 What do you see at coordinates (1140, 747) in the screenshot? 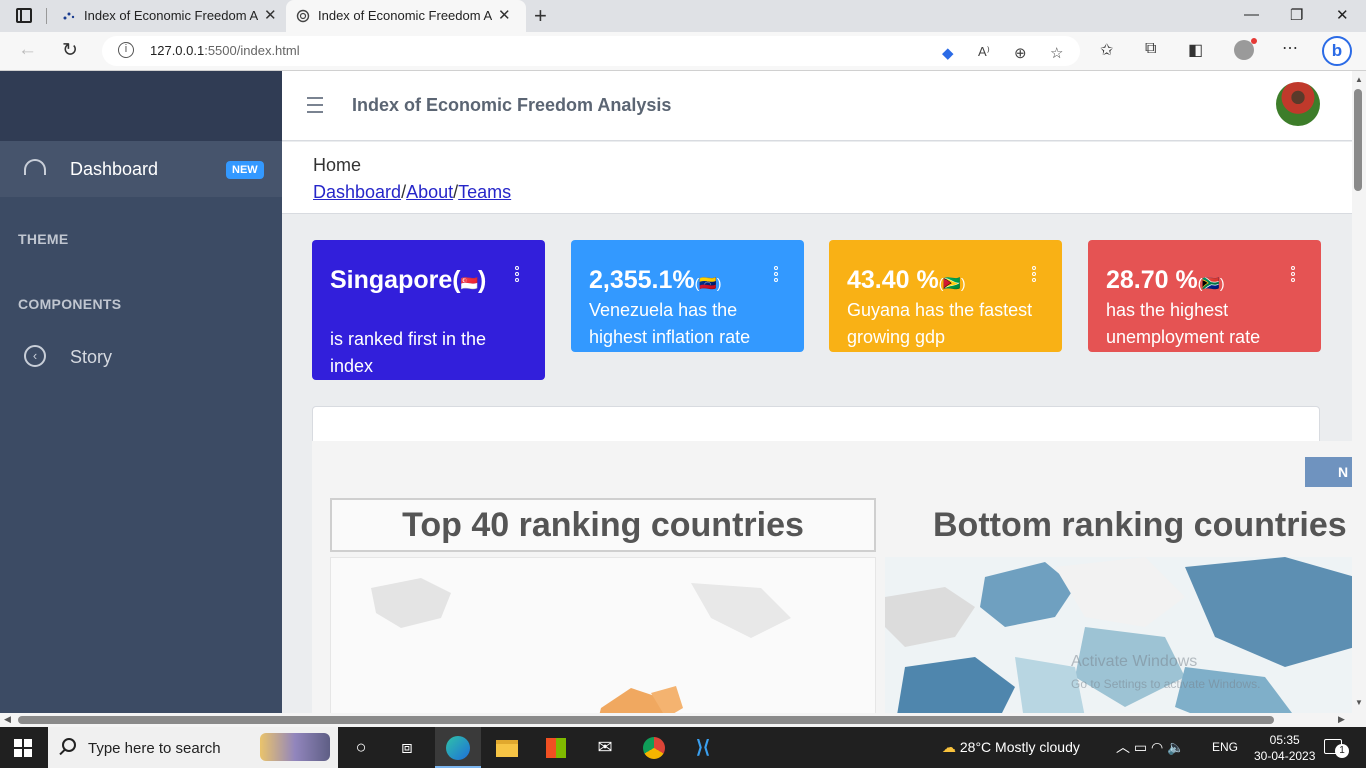
I see `battery-icon: ▭` at bounding box center [1140, 747].